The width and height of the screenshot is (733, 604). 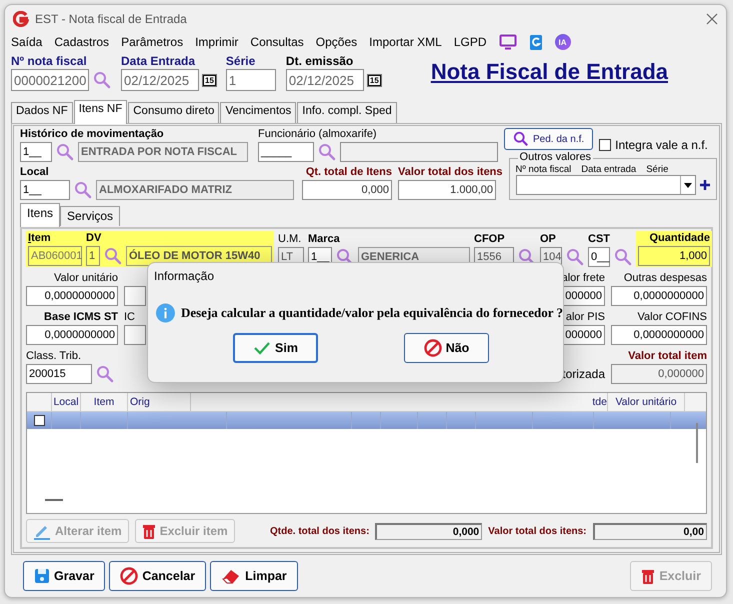 What do you see at coordinates (324, 240) in the screenshot?
I see `field-label: Marca` at bounding box center [324, 240].